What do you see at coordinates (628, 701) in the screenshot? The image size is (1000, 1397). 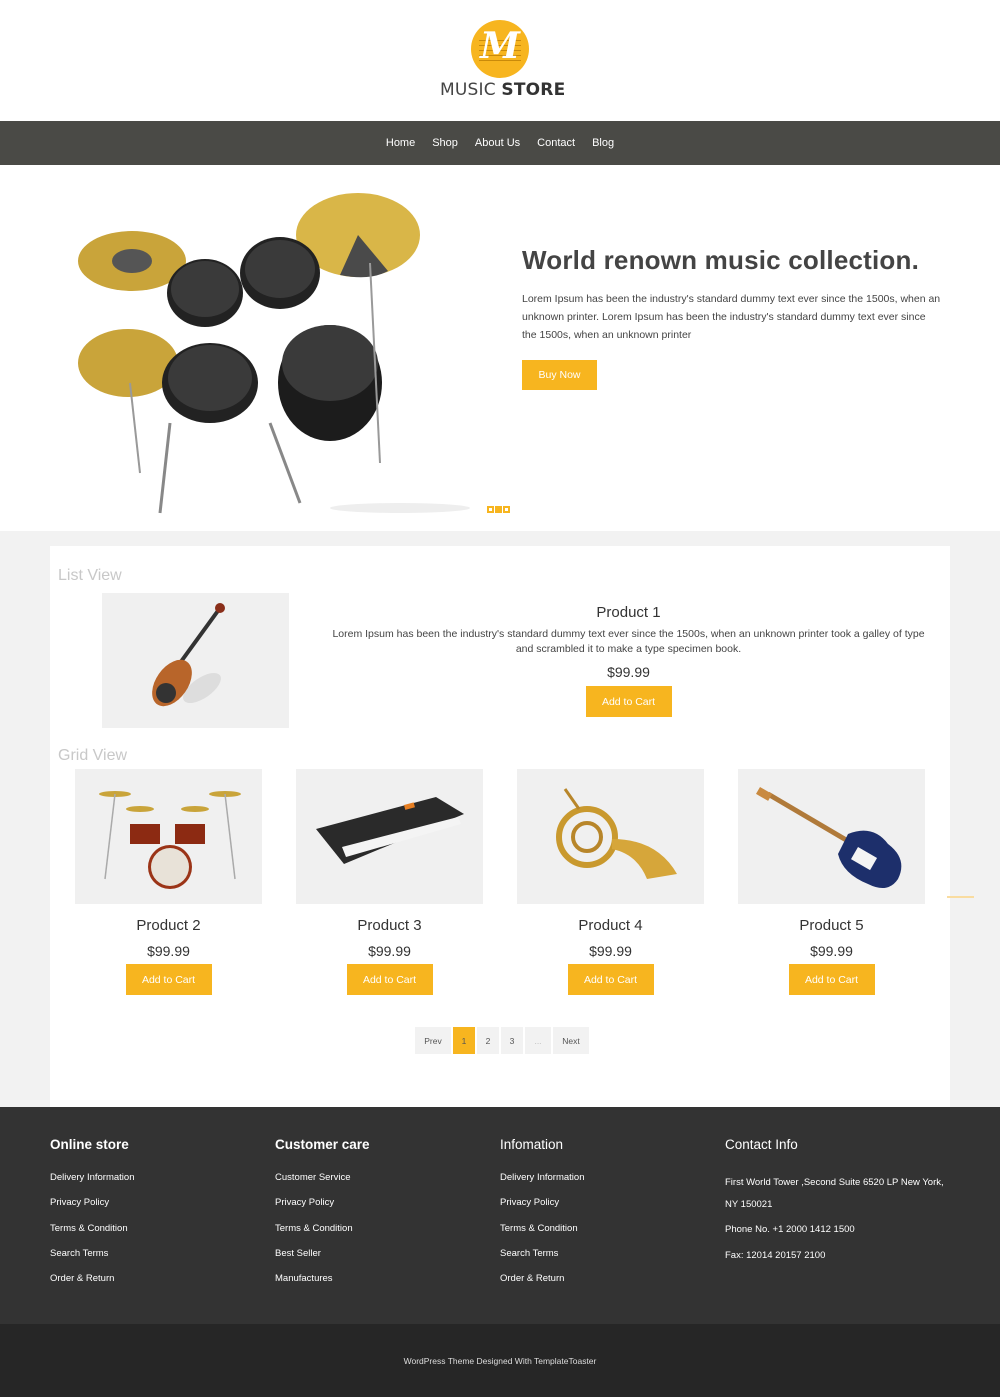 I see `add-to-cart-button-1: Add to Cart` at bounding box center [628, 701].